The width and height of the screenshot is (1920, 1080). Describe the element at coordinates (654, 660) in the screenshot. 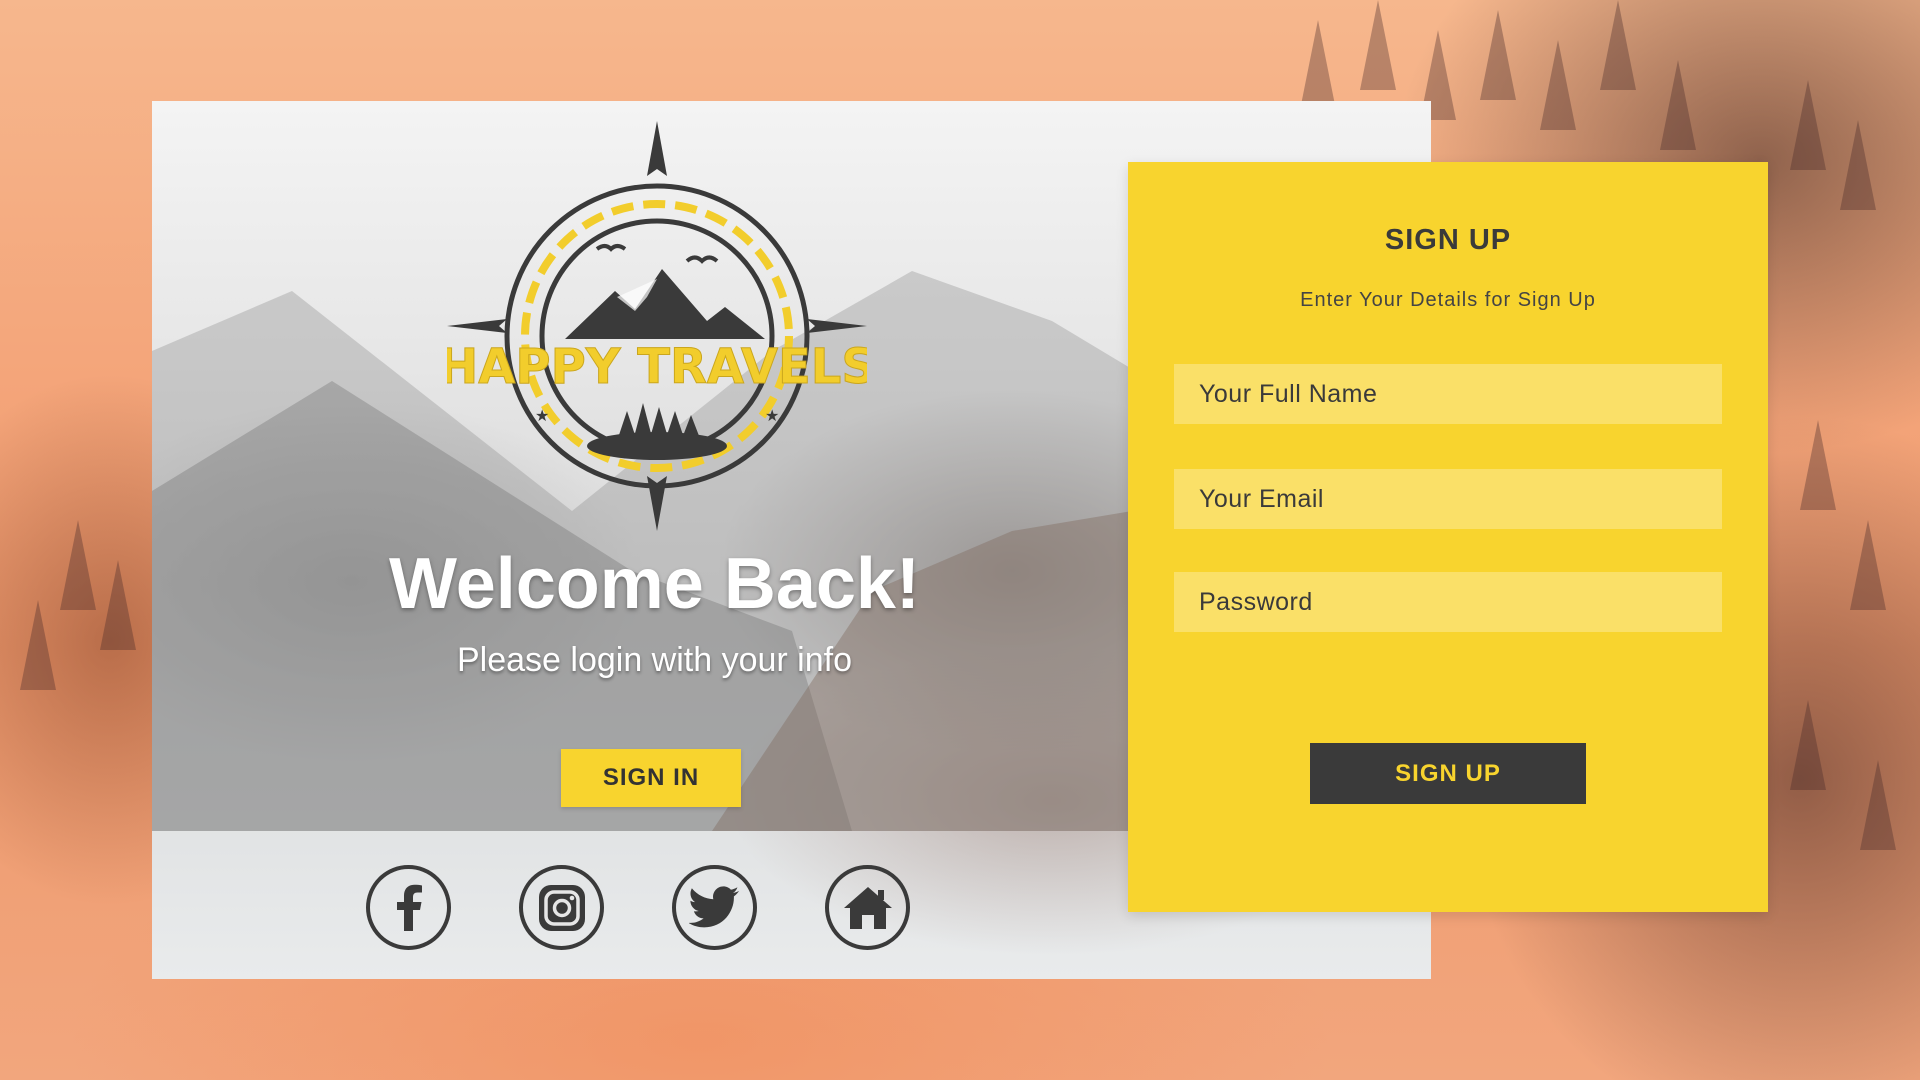

I see `welcome-subtitle: Please login with your info` at that location.